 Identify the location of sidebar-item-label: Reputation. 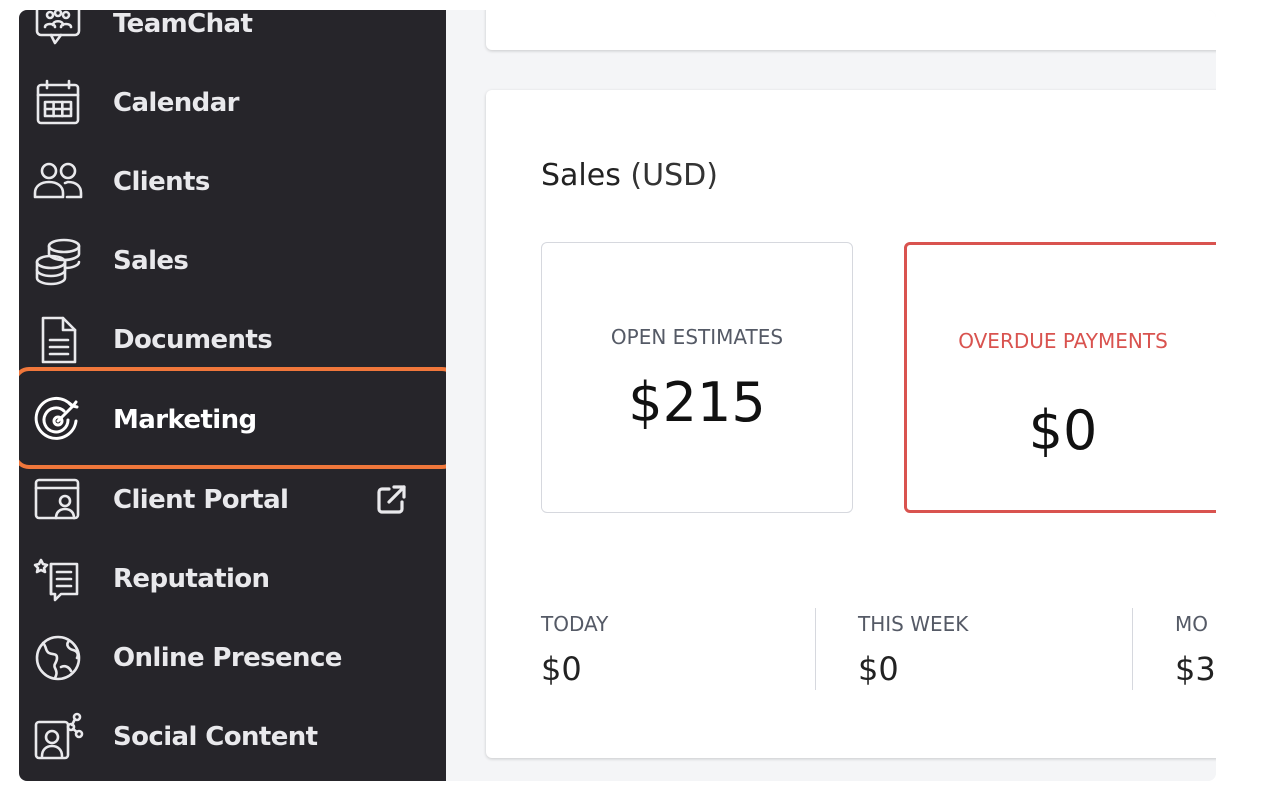
(191, 578).